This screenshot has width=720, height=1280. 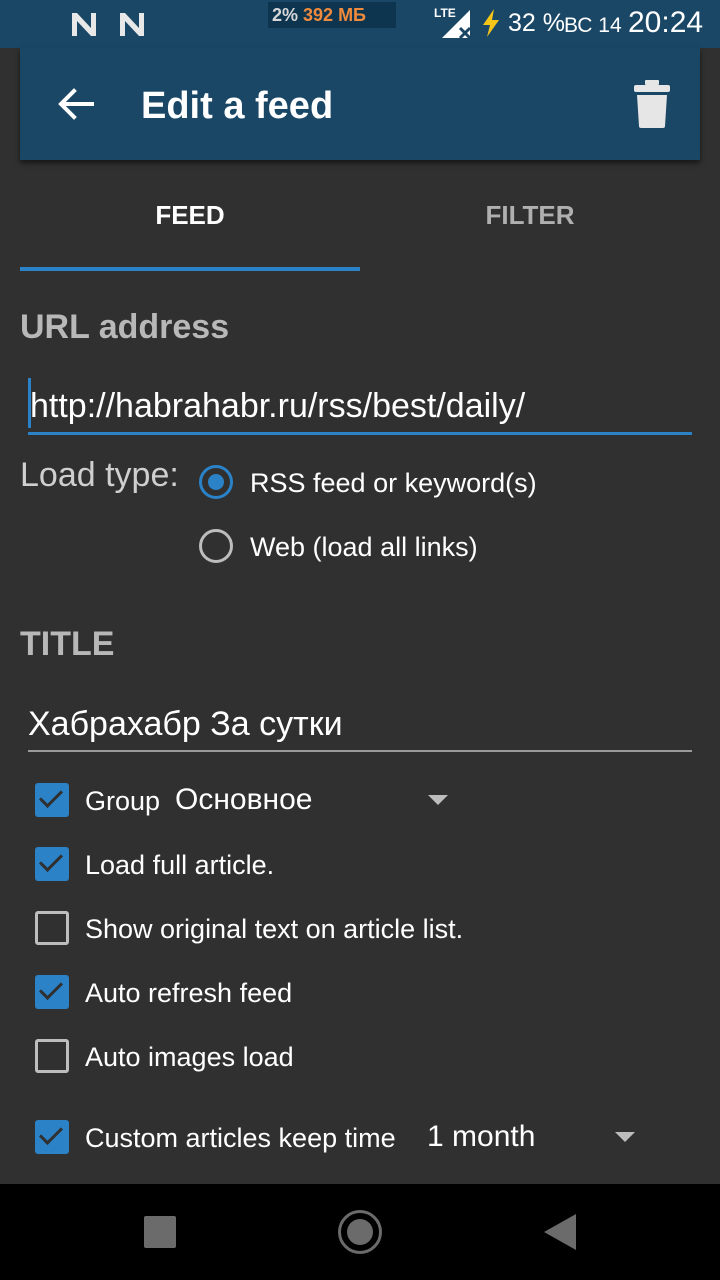 What do you see at coordinates (364, 547) in the screenshot?
I see `radio-web-label: Web (load all links)` at bounding box center [364, 547].